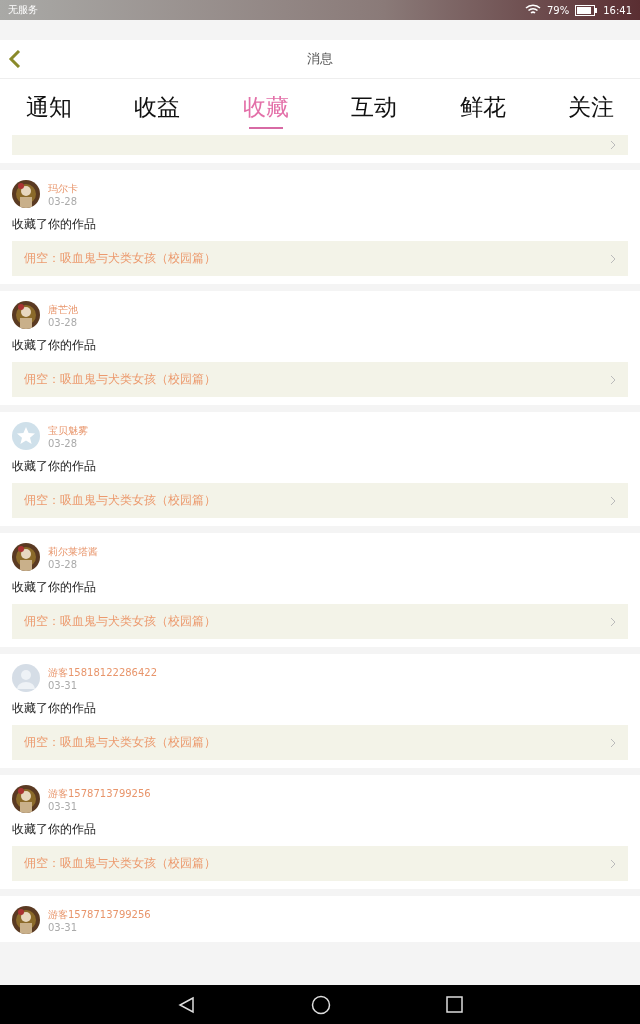 The height and width of the screenshot is (1024, 640). I want to click on user-name: 唐芒池, so click(63, 309).